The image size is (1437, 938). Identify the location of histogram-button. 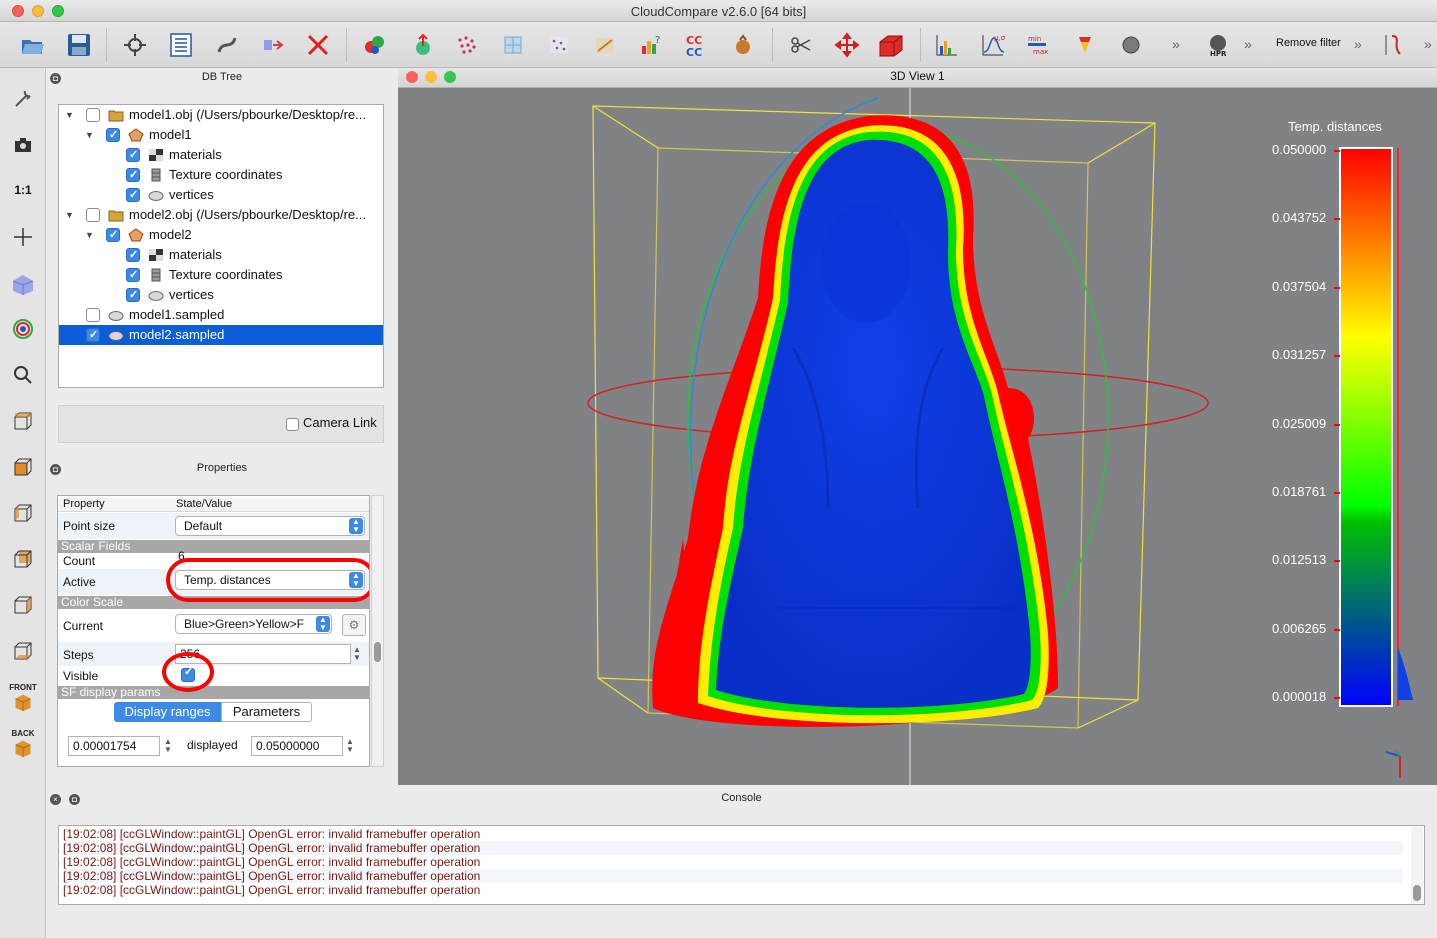
(947, 45).